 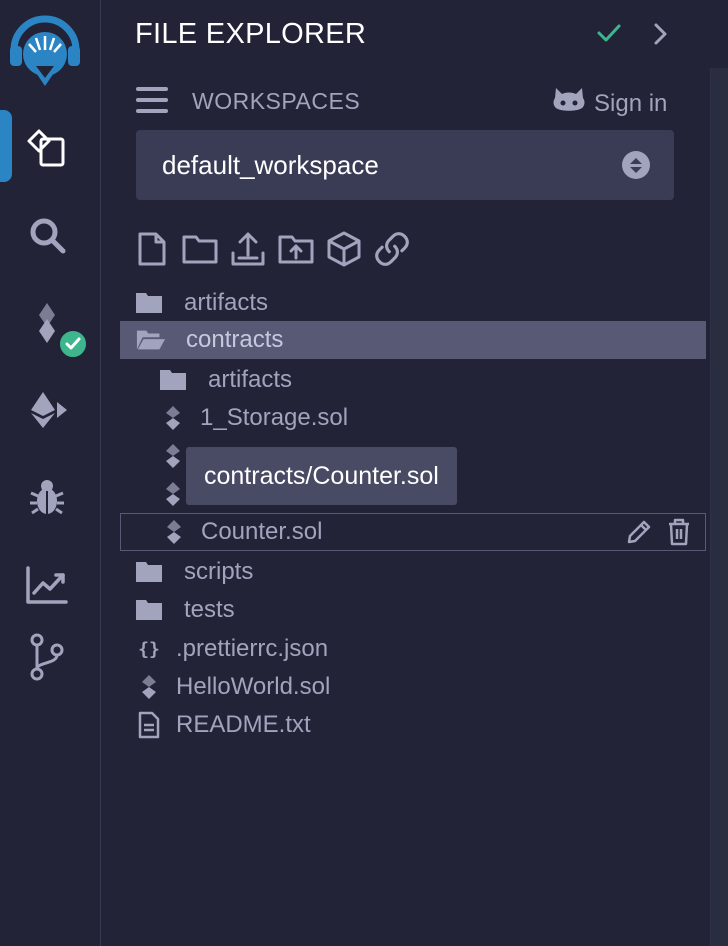 What do you see at coordinates (296, 249) in the screenshot?
I see `upload-folder-icon` at bounding box center [296, 249].